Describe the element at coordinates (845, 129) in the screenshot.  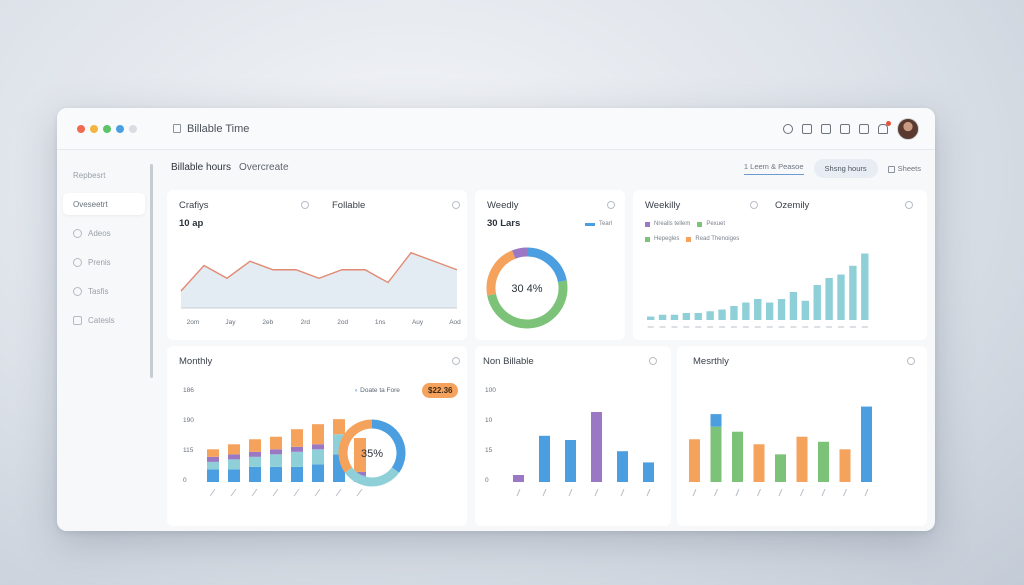
I see `copy-icon` at that location.